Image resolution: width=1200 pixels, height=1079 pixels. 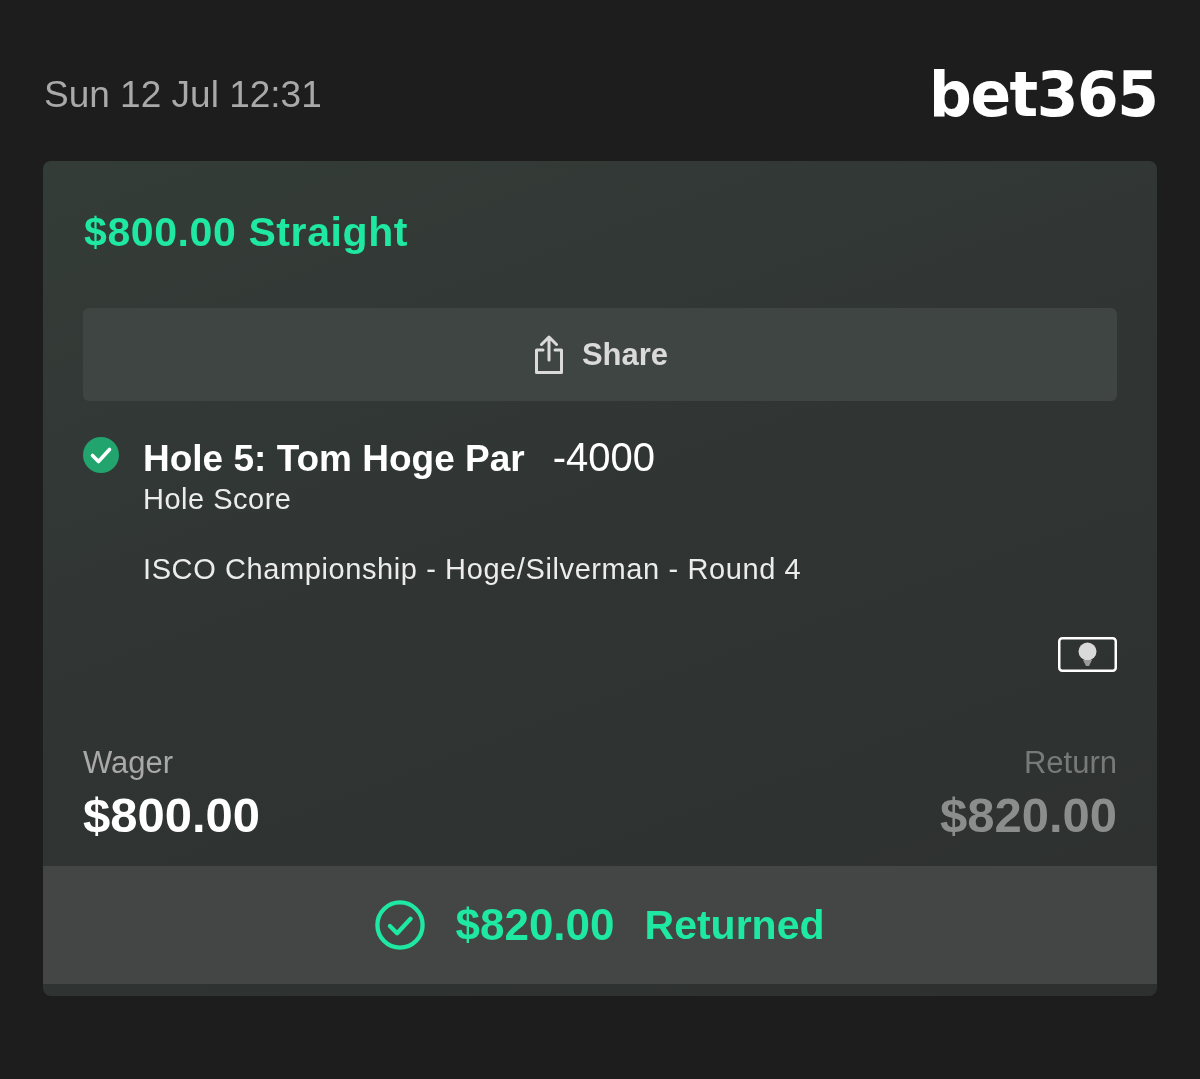 What do you see at coordinates (1042, 94) in the screenshot?
I see `logo: bet365` at bounding box center [1042, 94].